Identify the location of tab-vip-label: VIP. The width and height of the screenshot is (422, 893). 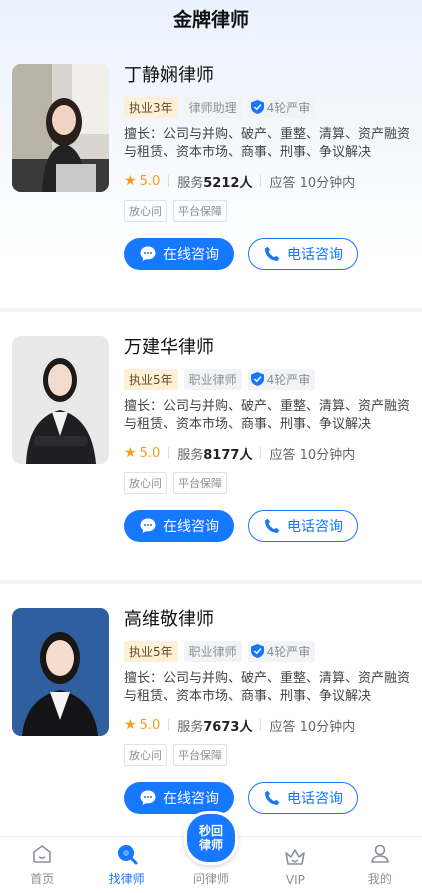
(295, 880).